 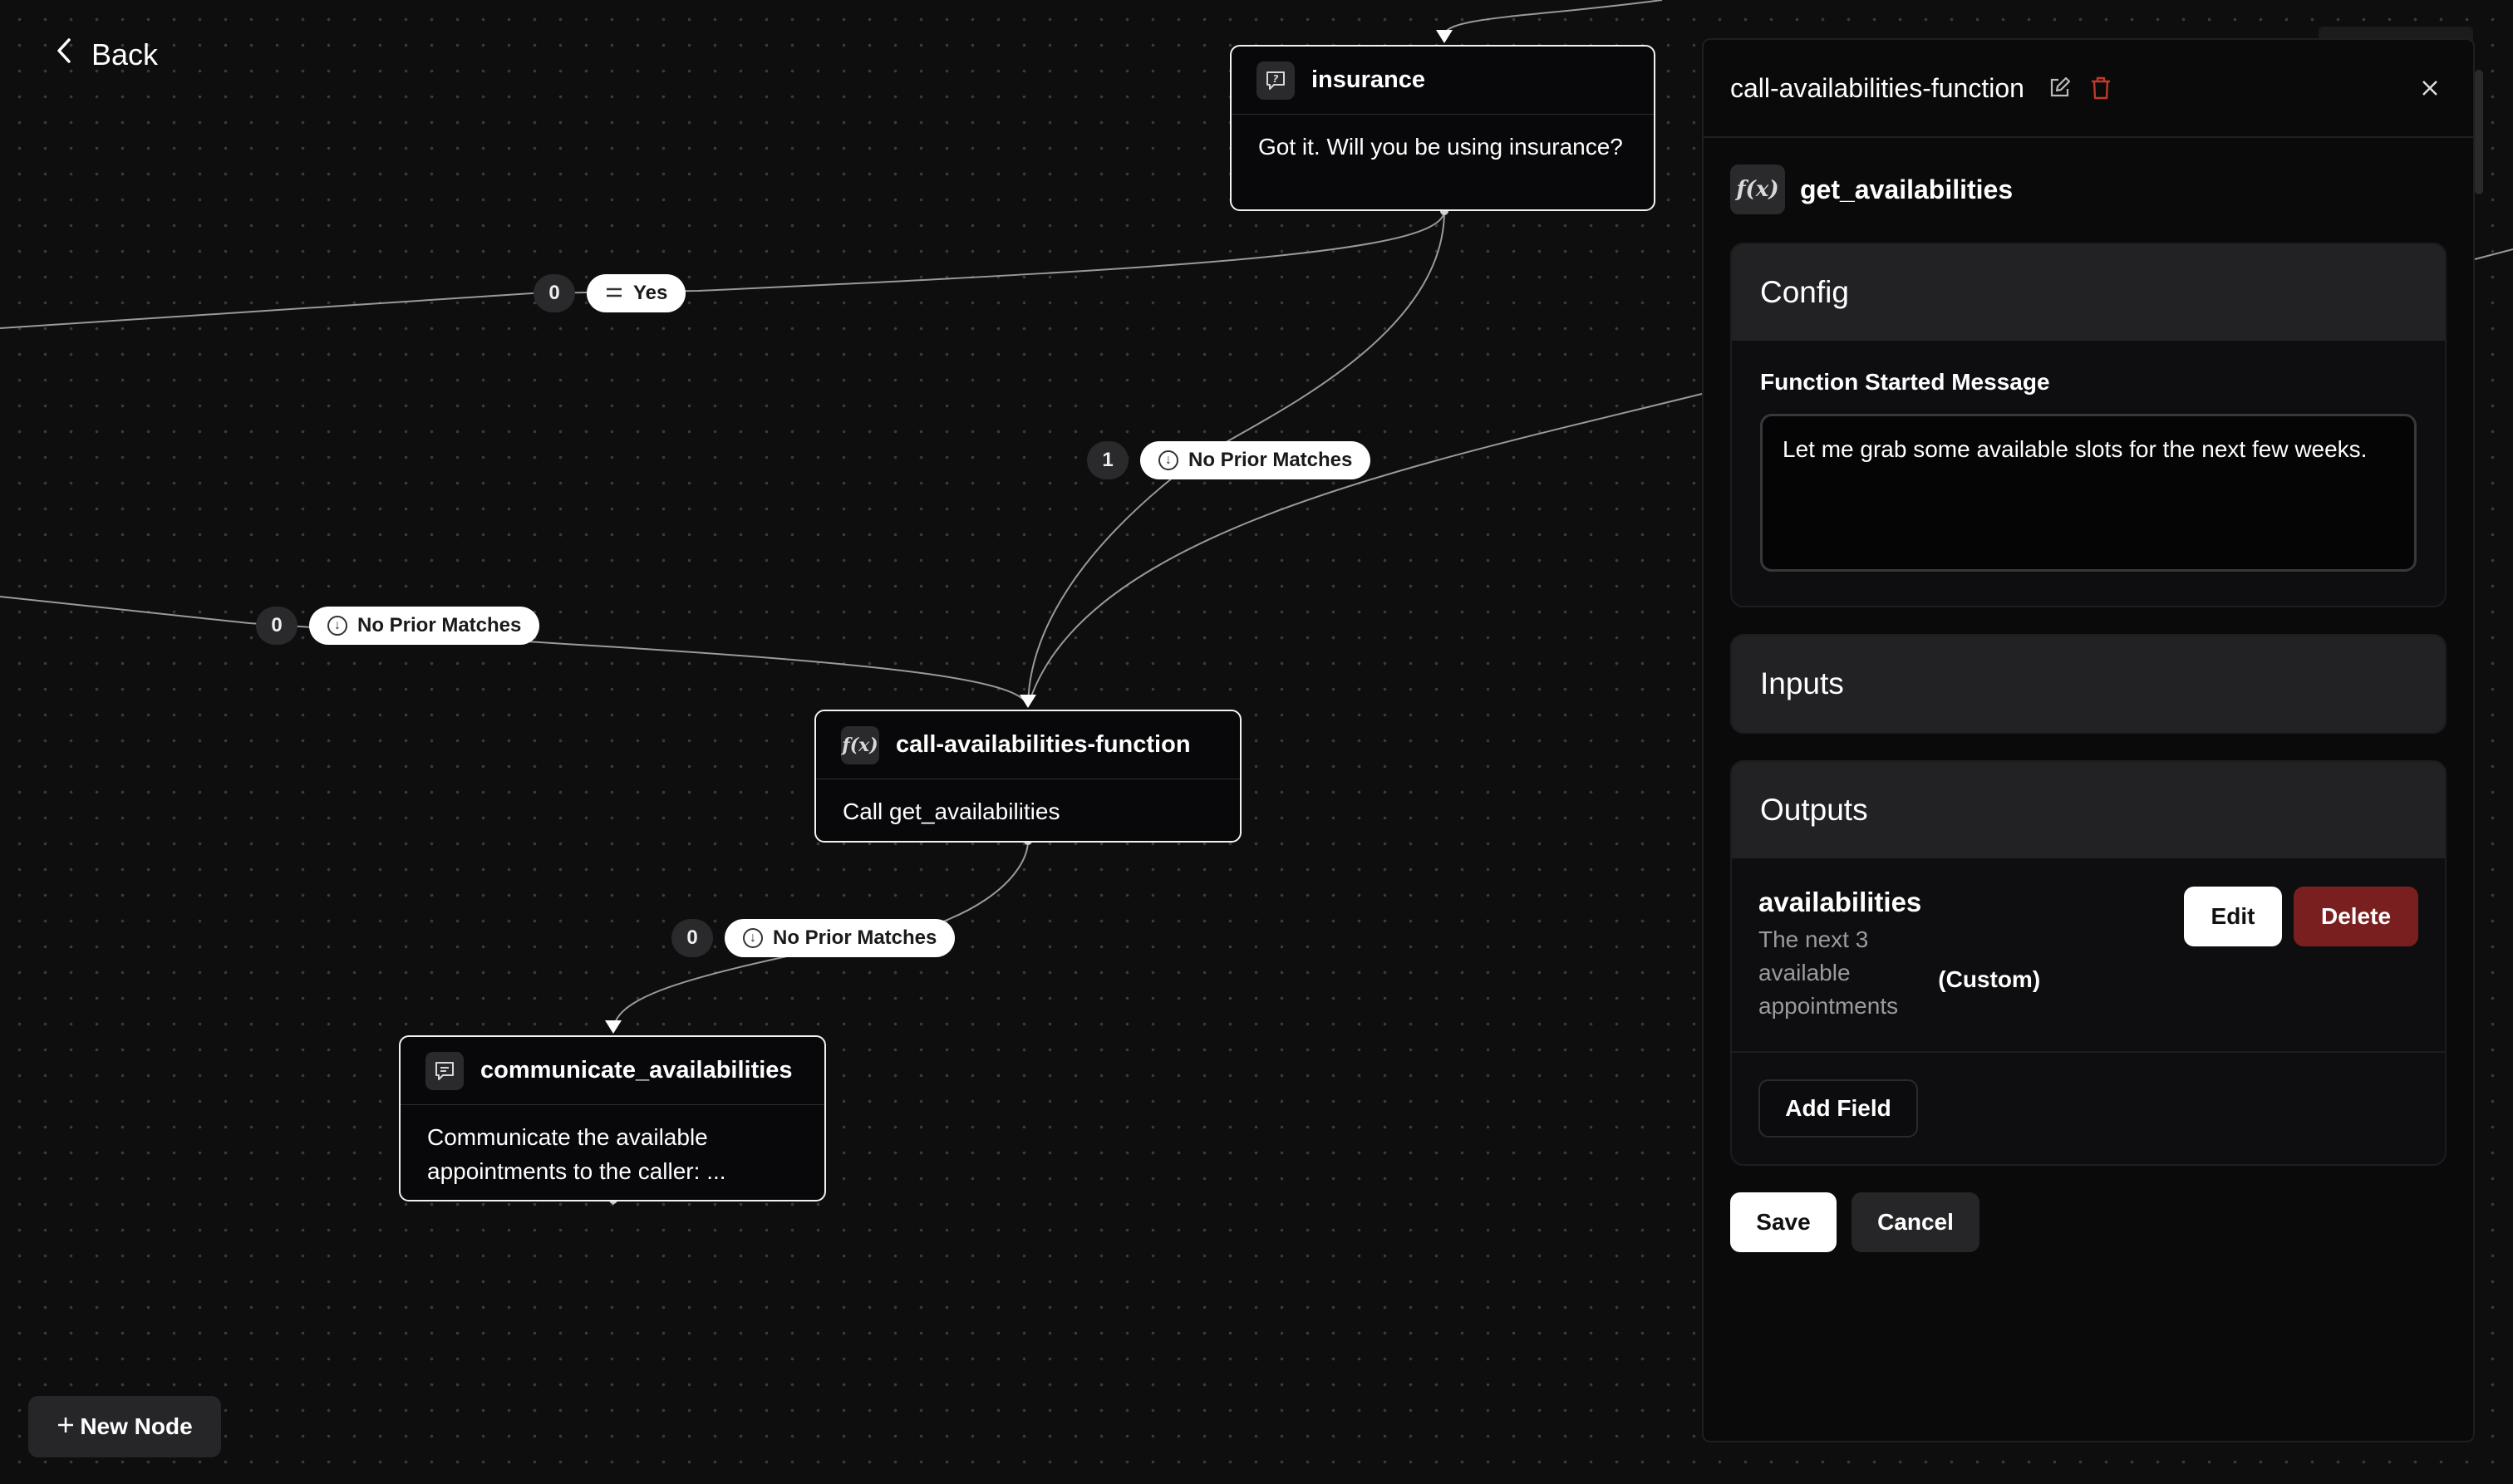 I want to click on node-header: communicate_availabilities, so click(x=612, y=1071).